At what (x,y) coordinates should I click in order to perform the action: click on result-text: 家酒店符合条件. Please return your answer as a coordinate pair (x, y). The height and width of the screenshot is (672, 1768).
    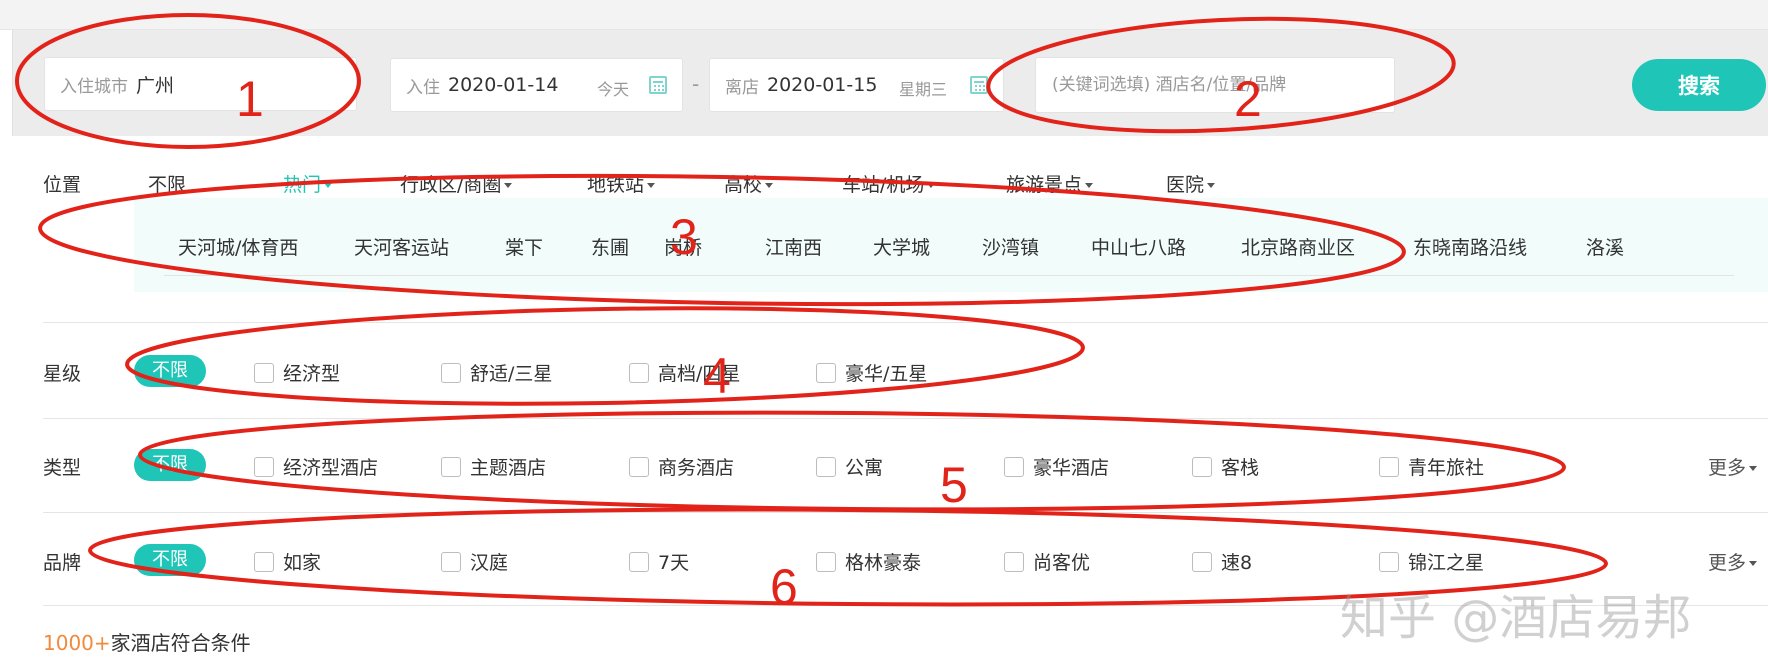
    Looking at the image, I should click on (180, 643).